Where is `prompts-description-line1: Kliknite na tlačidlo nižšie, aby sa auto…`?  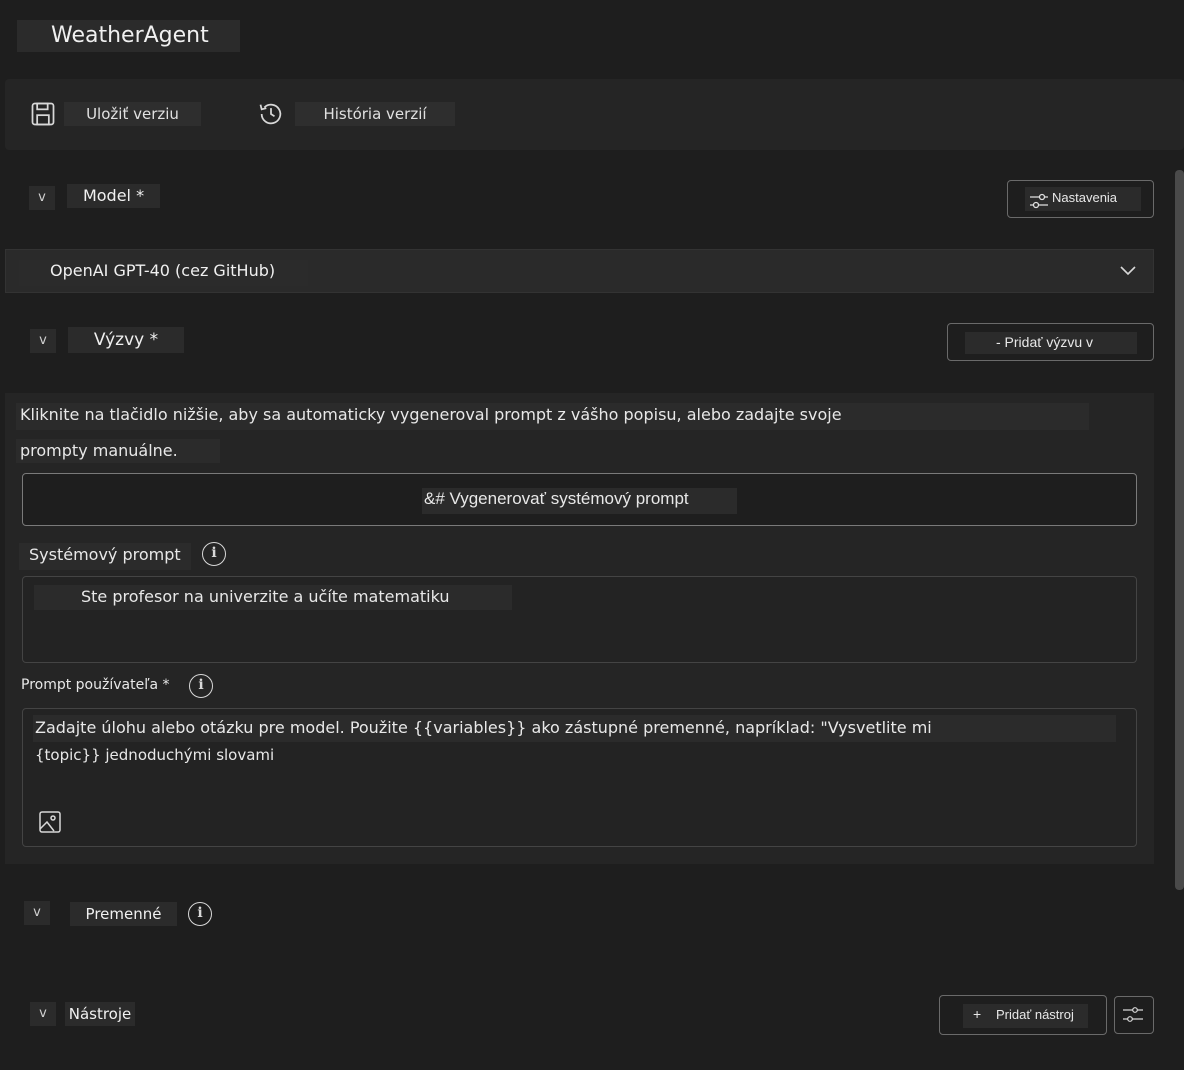 prompts-description-line1: Kliknite na tlačidlo nižšie, aby sa auto… is located at coordinates (431, 414).